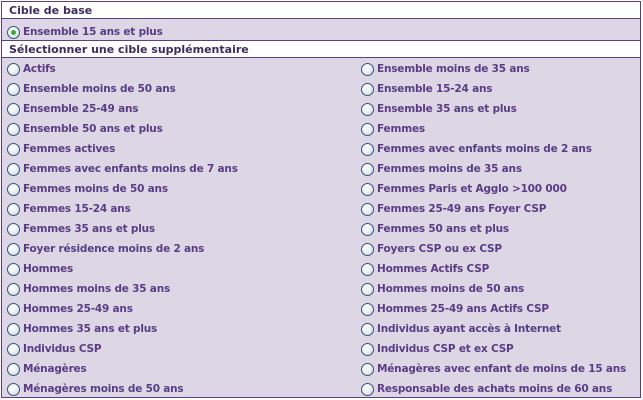 Image resolution: width=643 pixels, height=400 pixels. Describe the element at coordinates (97, 289) in the screenshot. I see `option-label: Hommes moins de 35 ans` at that location.